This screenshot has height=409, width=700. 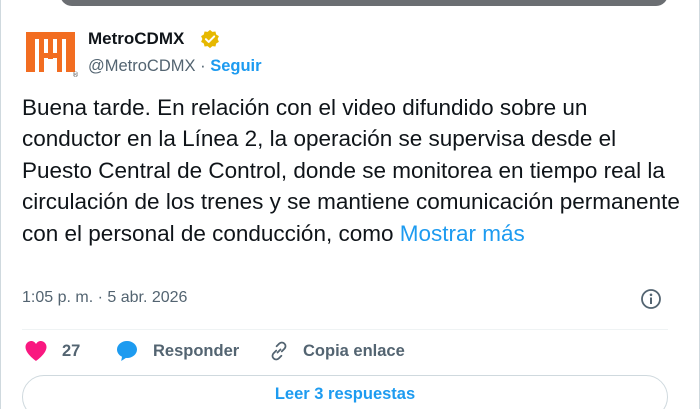 I want to click on reply-label: Responder, so click(x=196, y=350).